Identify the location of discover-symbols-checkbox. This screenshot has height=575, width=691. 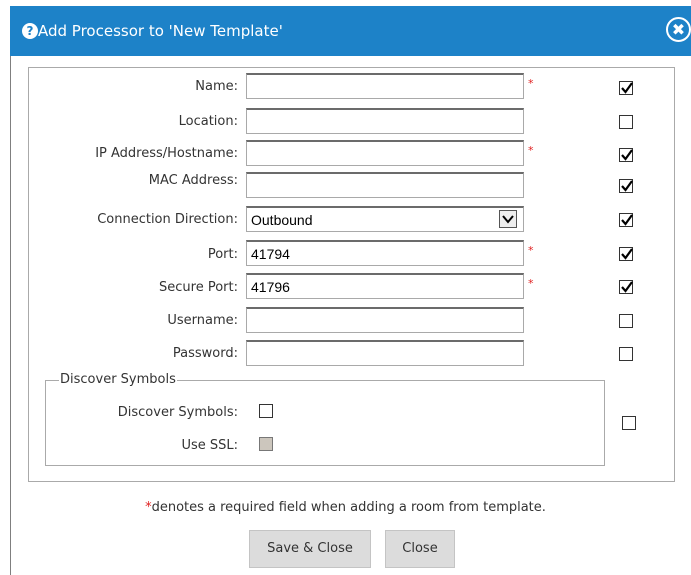
(266, 411).